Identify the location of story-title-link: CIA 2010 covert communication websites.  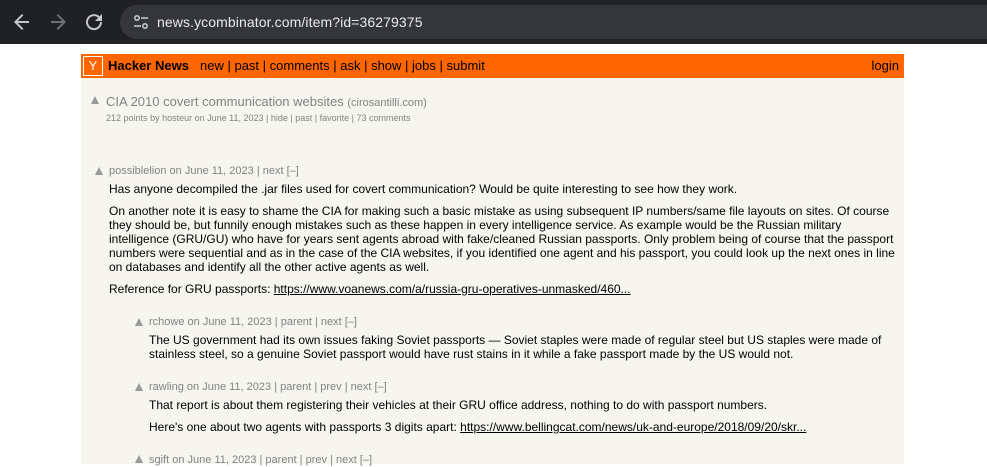
(225, 101).